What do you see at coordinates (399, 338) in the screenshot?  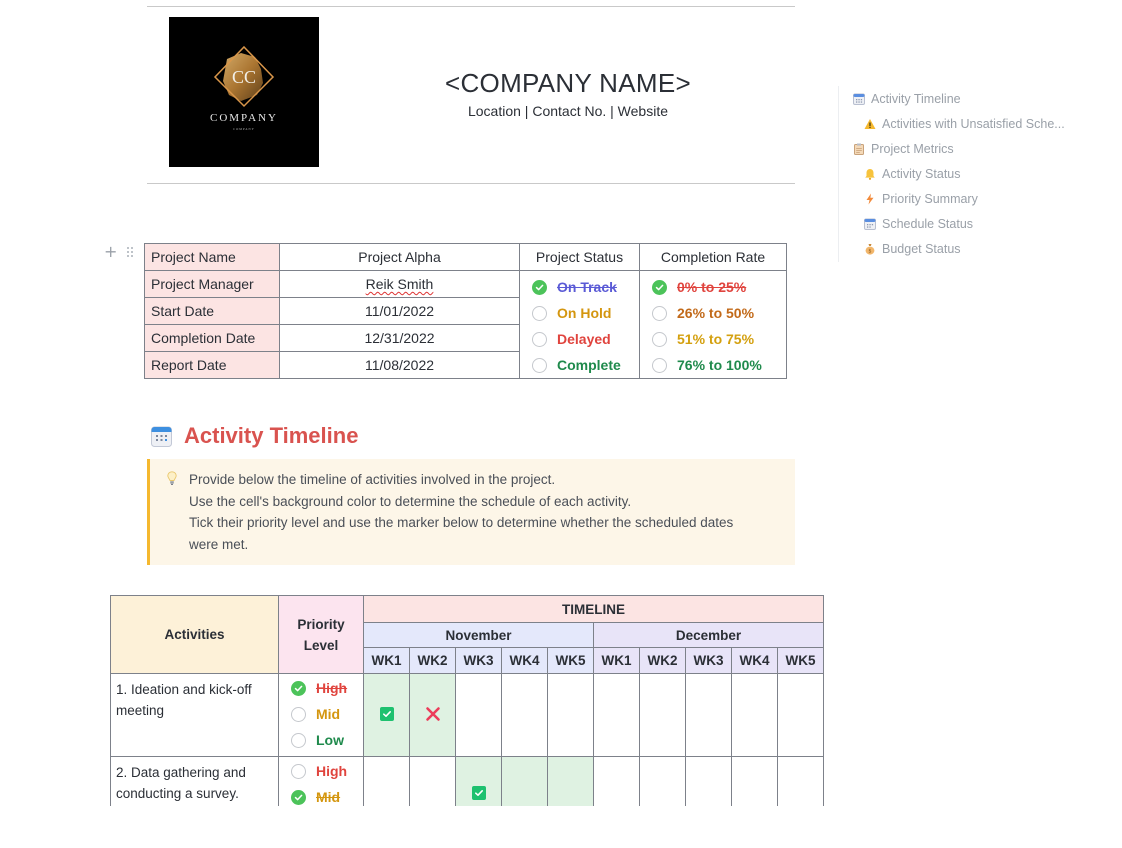 I see `value-completion-date: 12/31/2022` at bounding box center [399, 338].